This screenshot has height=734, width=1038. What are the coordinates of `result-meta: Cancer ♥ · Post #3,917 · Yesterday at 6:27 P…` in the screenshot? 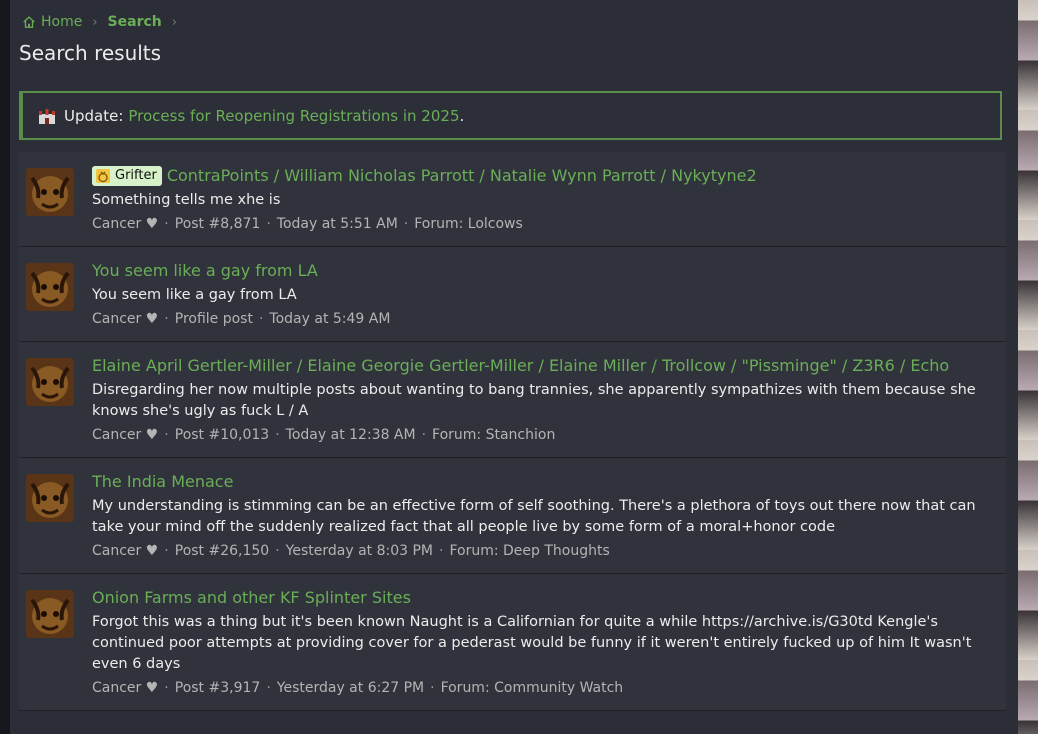 It's located at (358, 688).